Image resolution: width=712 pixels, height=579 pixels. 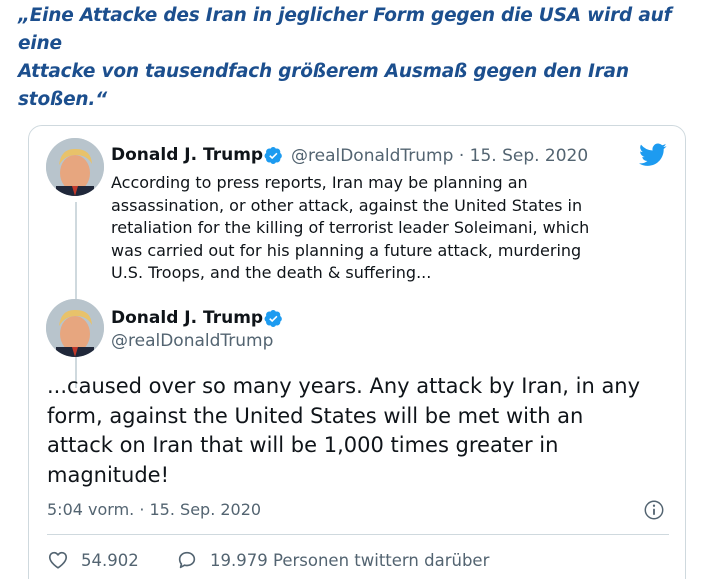 What do you see at coordinates (154, 509) in the screenshot?
I see `tweet-timestamp: 5:04 vorm. · 15. Sep. 2020` at bounding box center [154, 509].